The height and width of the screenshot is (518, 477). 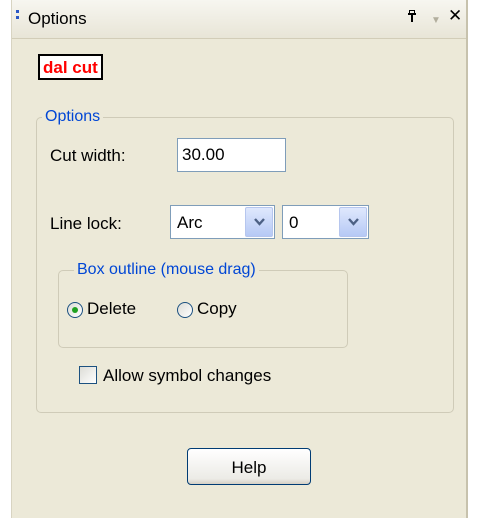 What do you see at coordinates (455, 16) in the screenshot?
I see `close-icon: ✕` at bounding box center [455, 16].